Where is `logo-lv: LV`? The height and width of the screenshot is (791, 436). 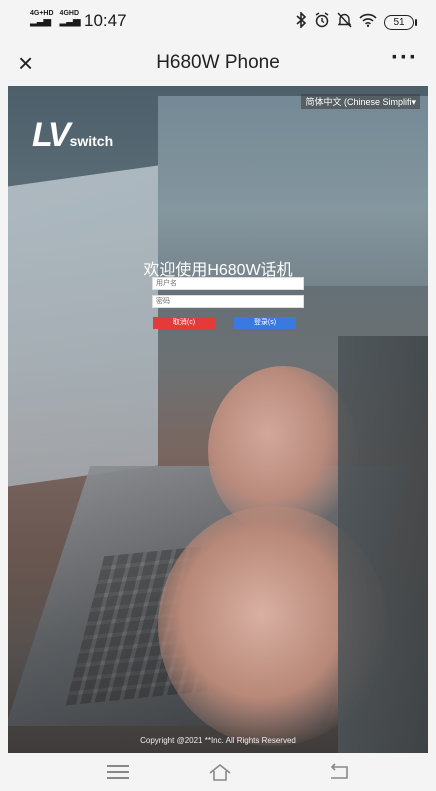
logo-lv: LV is located at coordinates (51, 135).